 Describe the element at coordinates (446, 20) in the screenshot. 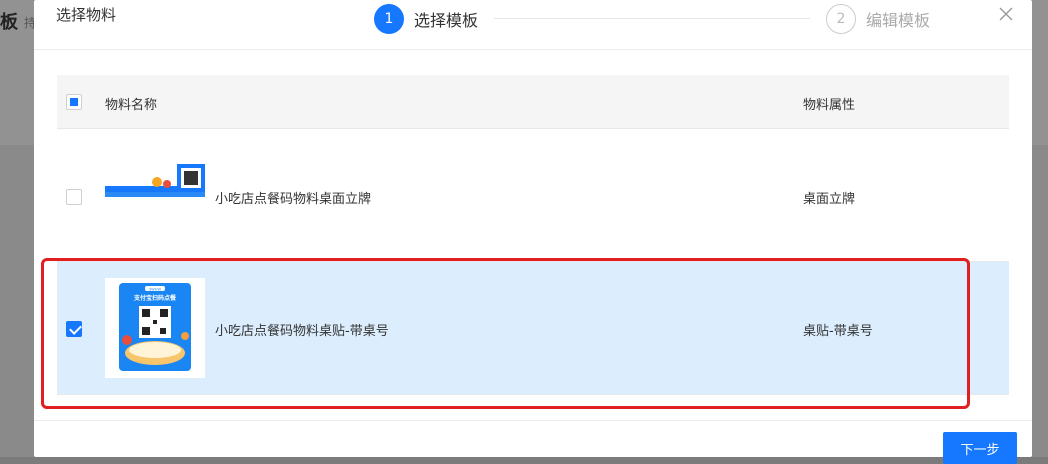

I see `step-1-label: 选择模板` at that location.